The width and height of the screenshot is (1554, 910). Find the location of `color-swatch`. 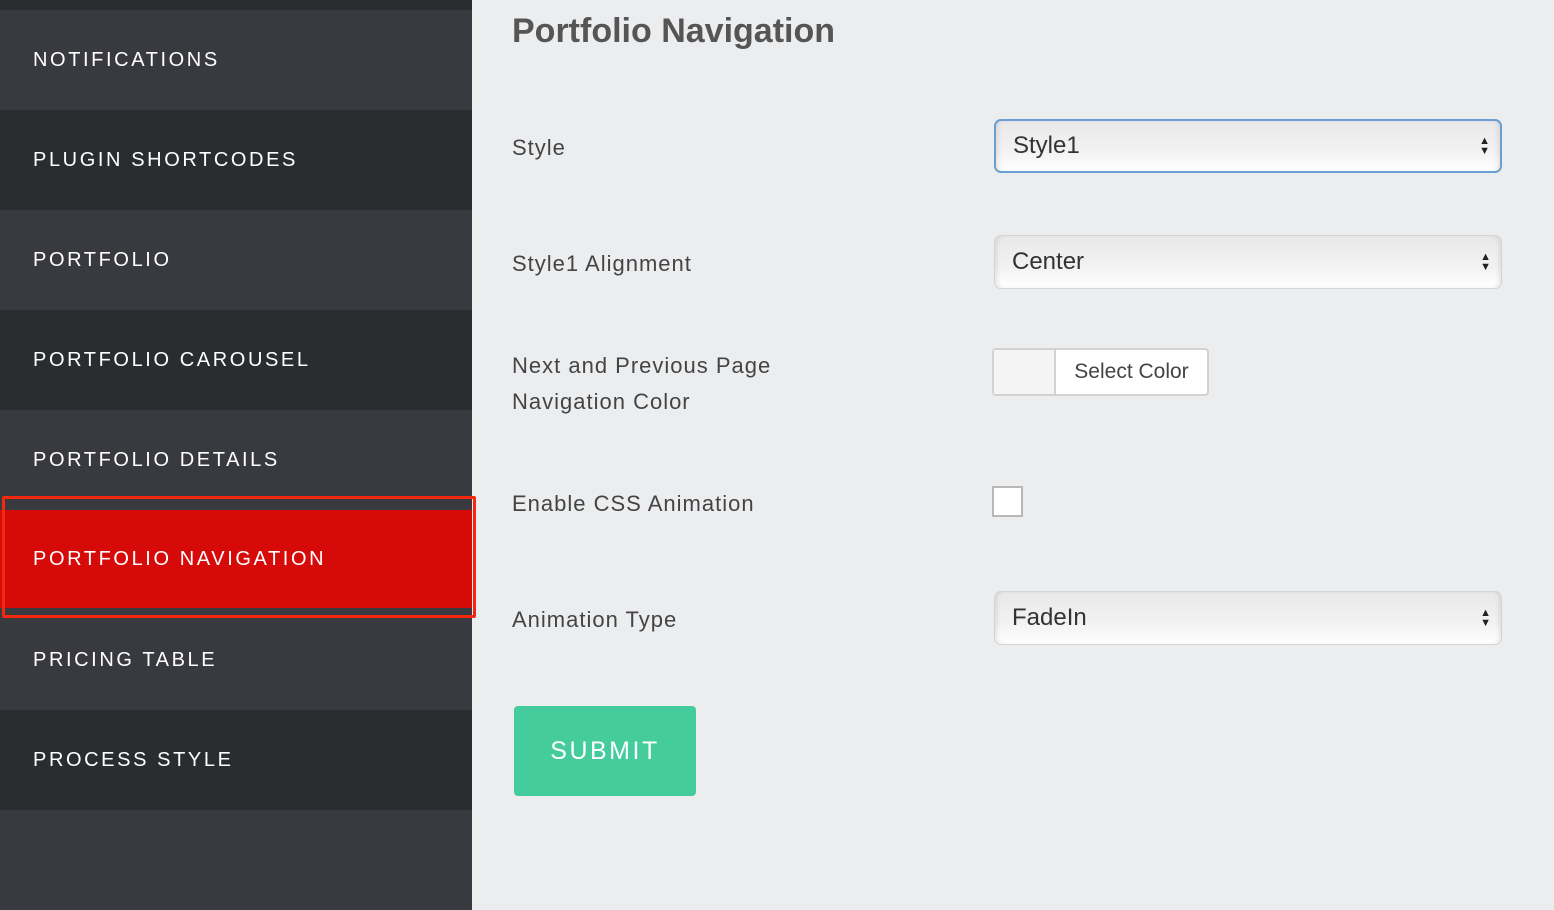

color-swatch is located at coordinates (1025, 372).